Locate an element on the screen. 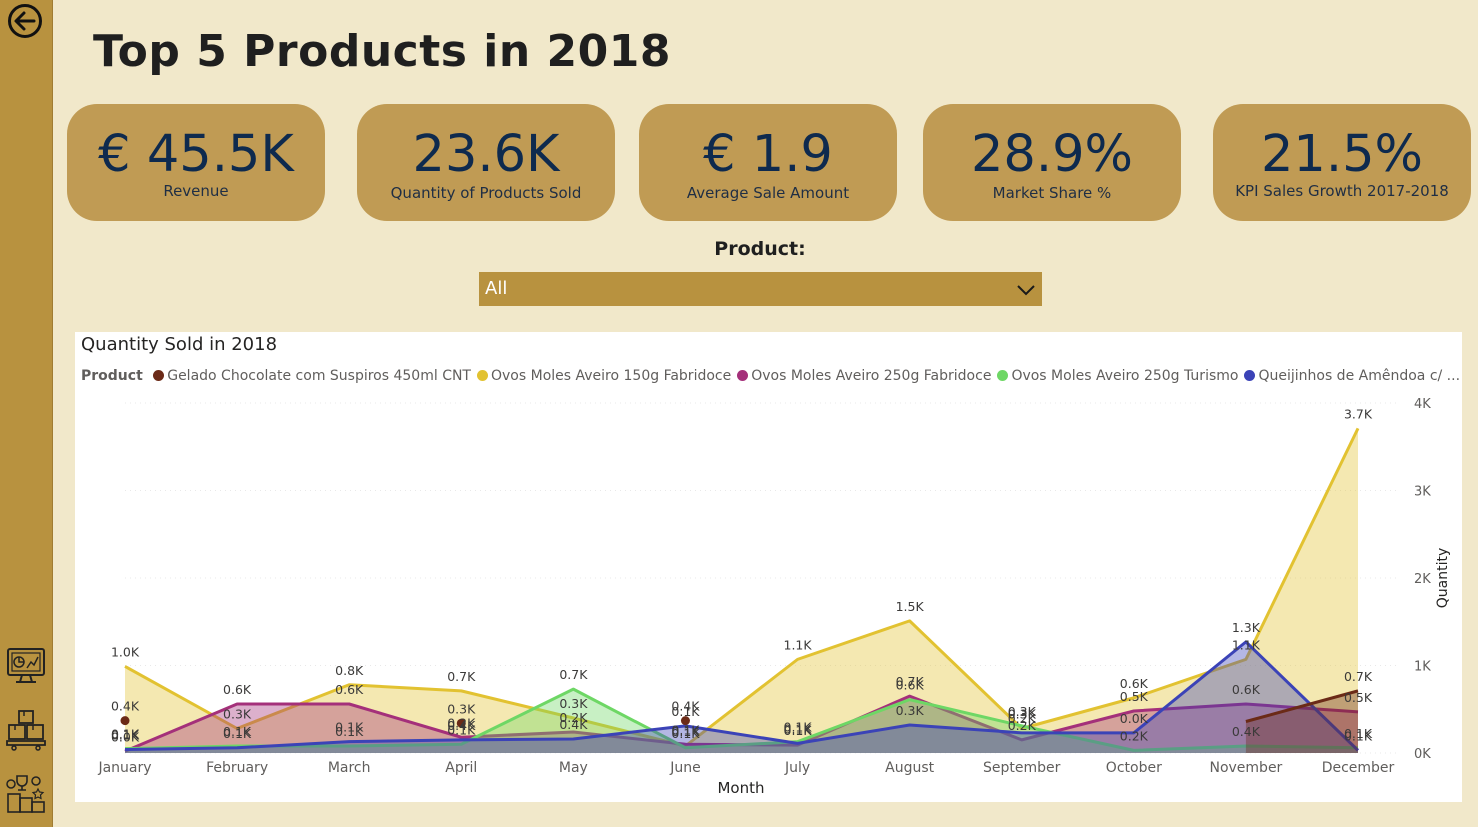 The width and height of the screenshot is (1478, 827). series-point is located at coordinates (125, 721).